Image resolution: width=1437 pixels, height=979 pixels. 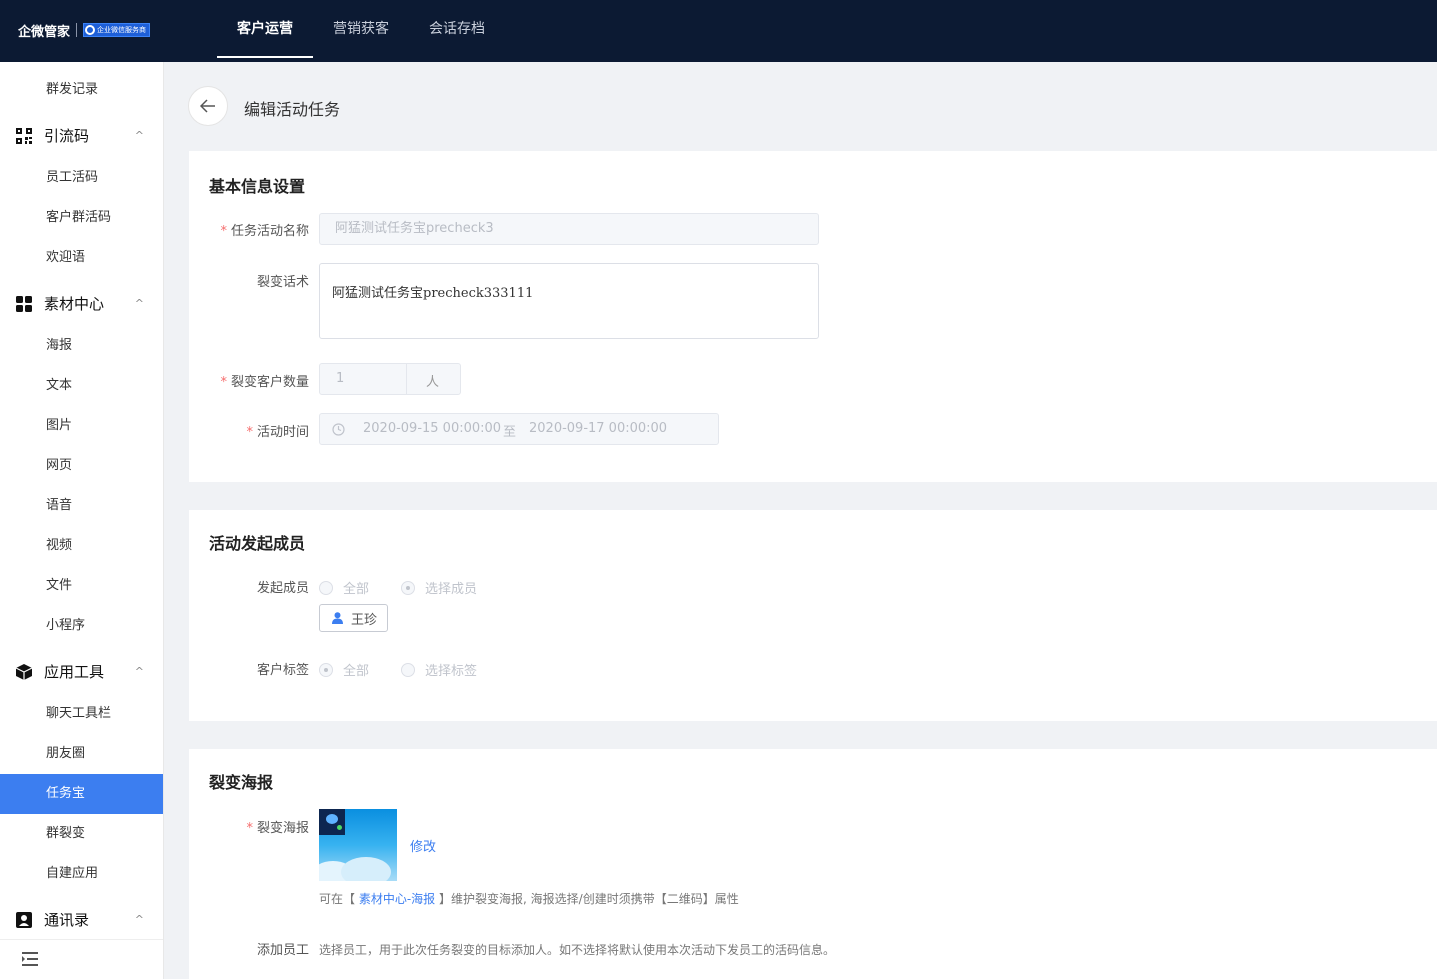 I want to click on wecom-logo-icon, so click(x=90, y=30).